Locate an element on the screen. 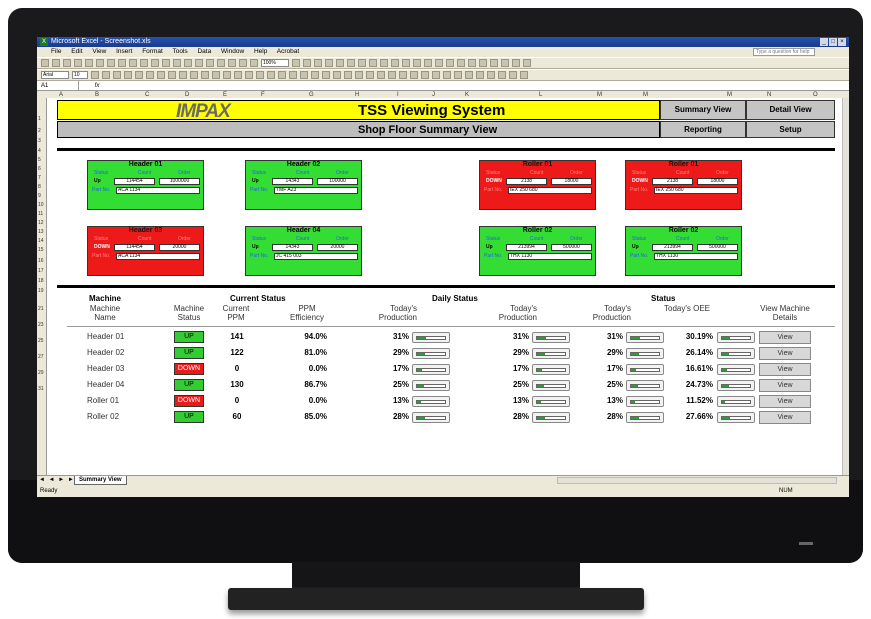  menu-tools: Tools is located at coordinates (179, 51).